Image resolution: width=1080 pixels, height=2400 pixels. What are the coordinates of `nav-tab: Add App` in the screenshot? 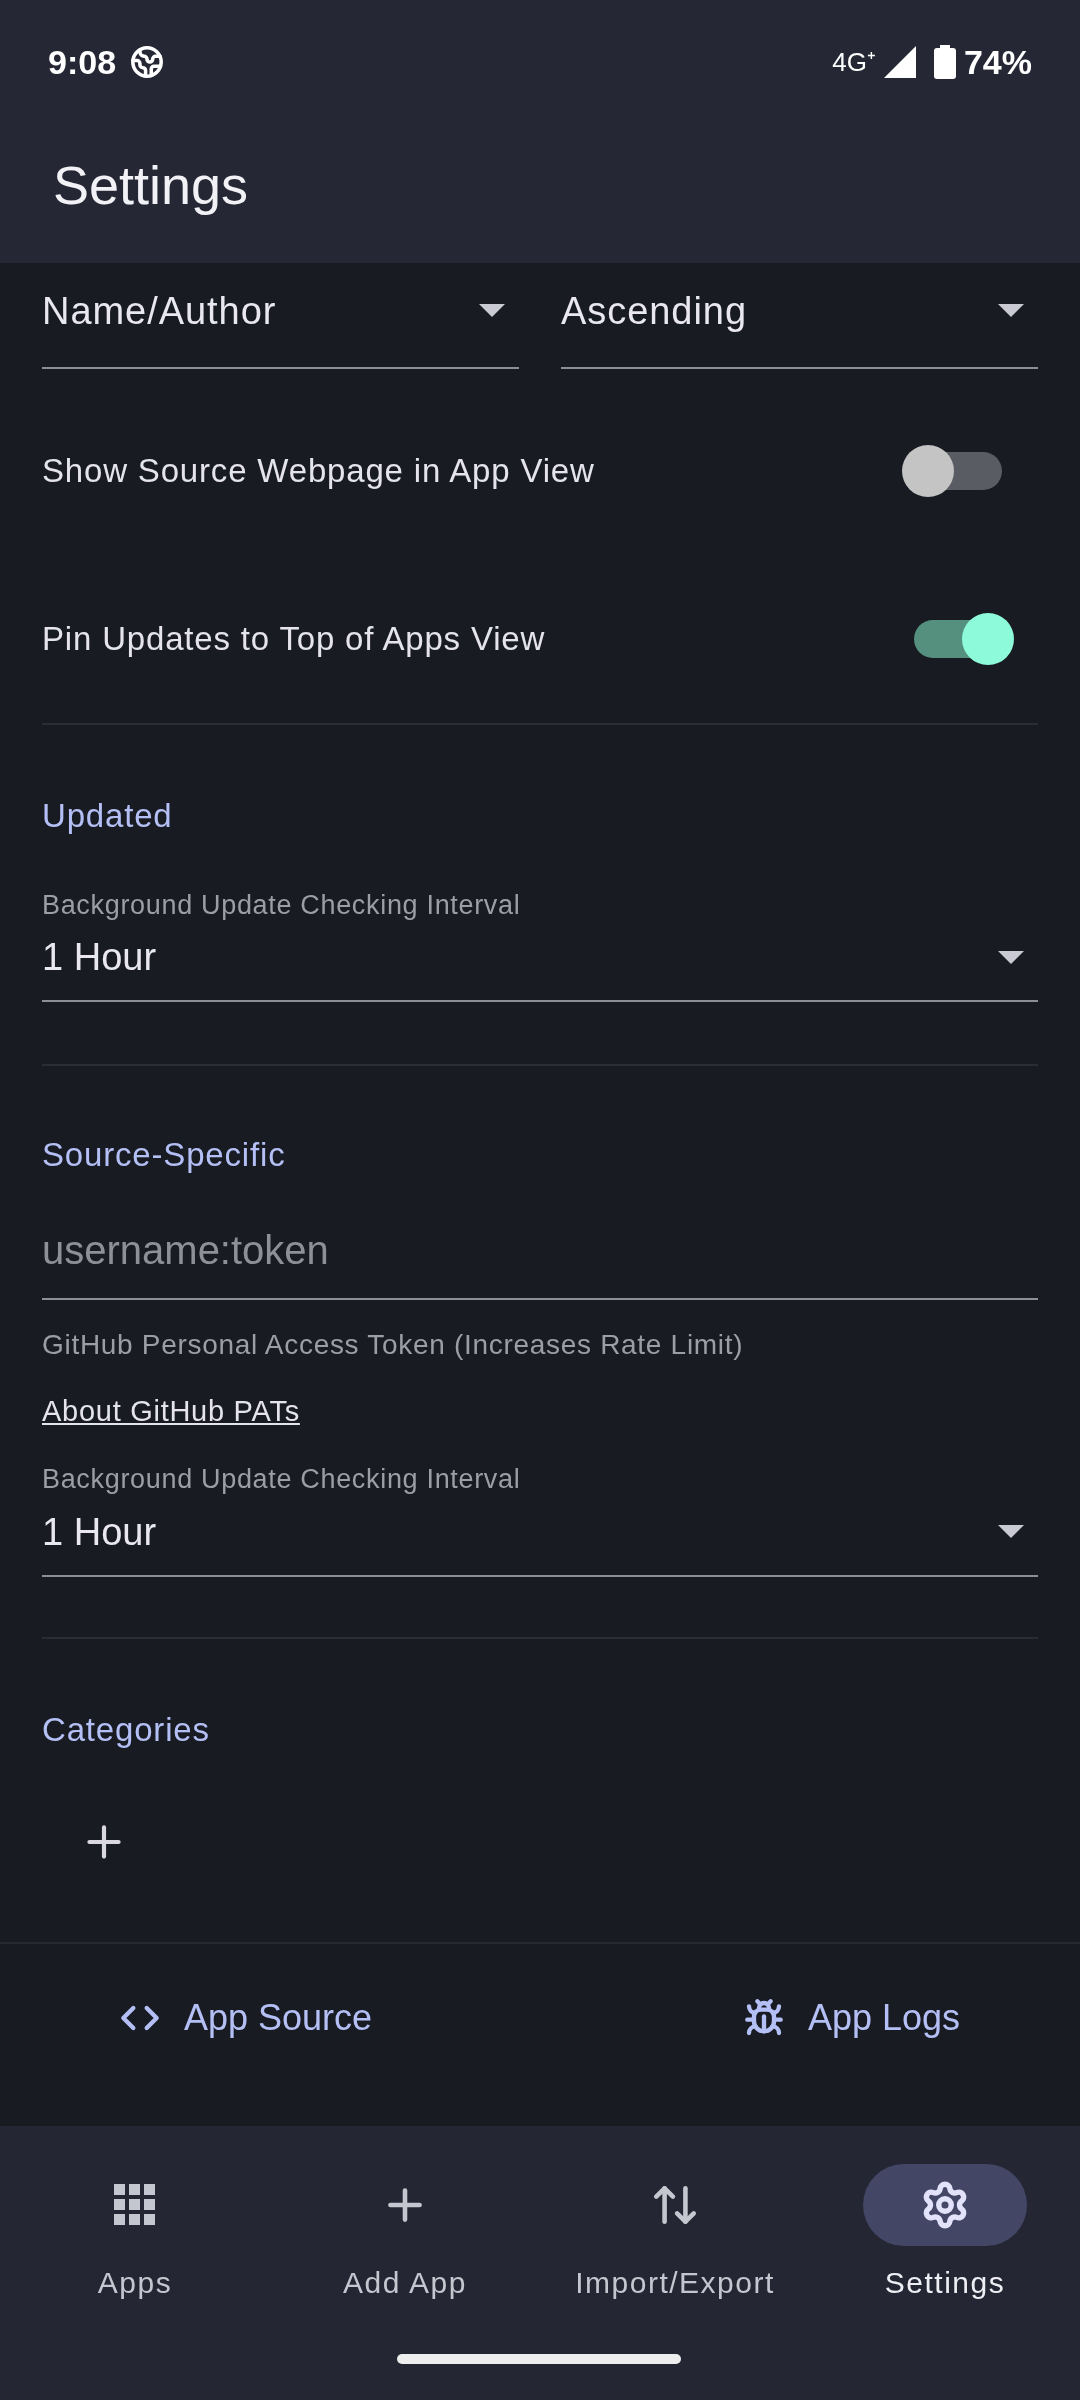 It's located at (405, 2234).